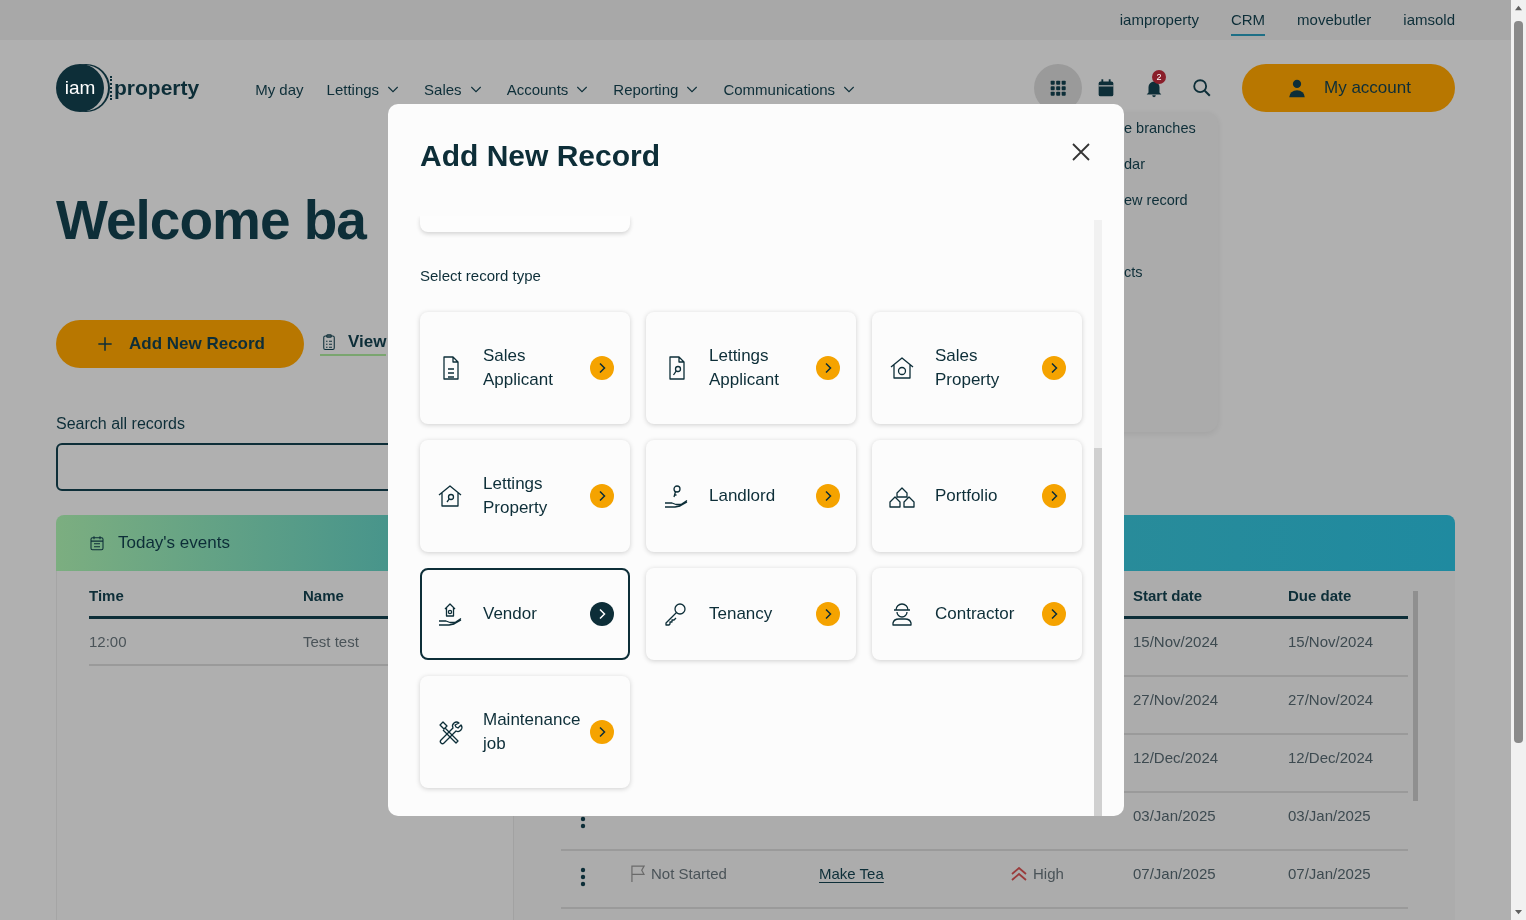 This screenshot has height=920, width=1526. I want to click on record-type-card: Landlord, so click(751, 496).